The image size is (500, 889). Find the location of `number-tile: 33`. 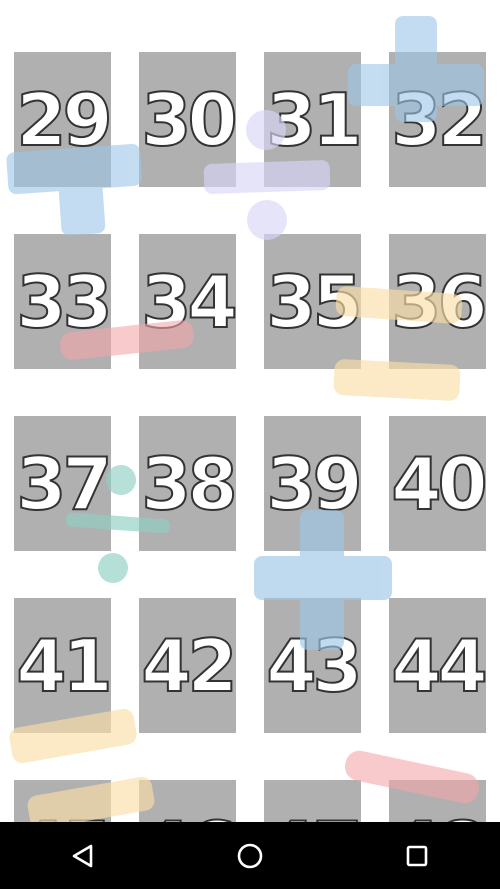

number-tile: 33 is located at coordinates (64, 301).